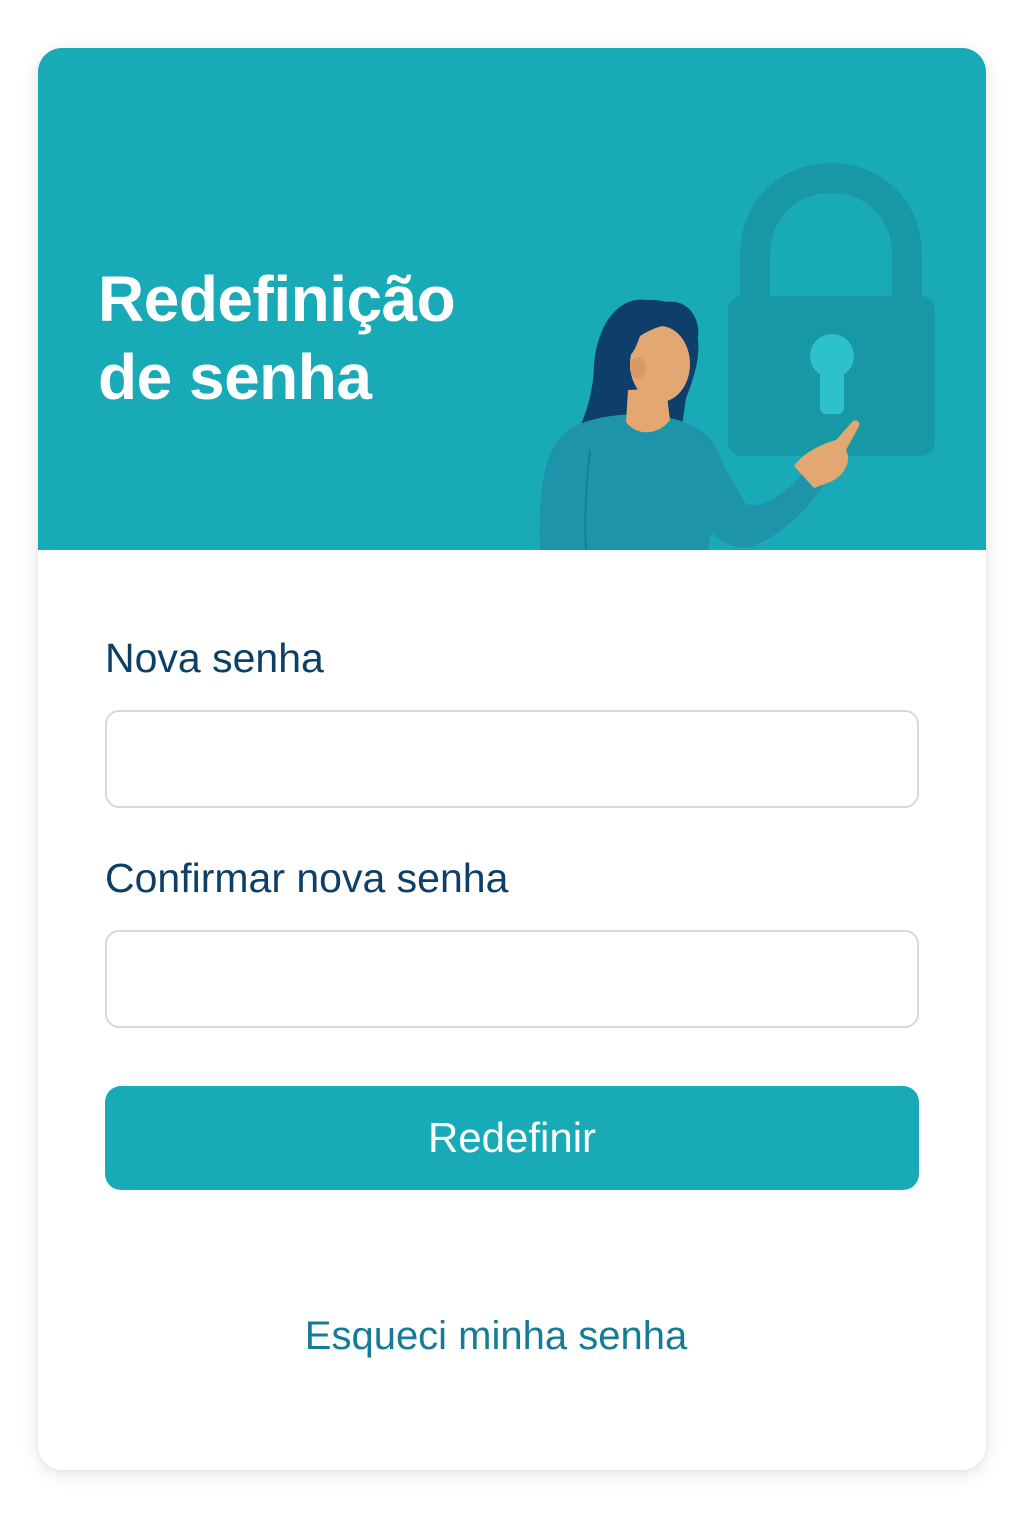 The height and width of the screenshot is (1536, 1024). What do you see at coordinates (832, 388) in the screenshot?
I see `keyhole-slot` at bounding box center [832, 388].